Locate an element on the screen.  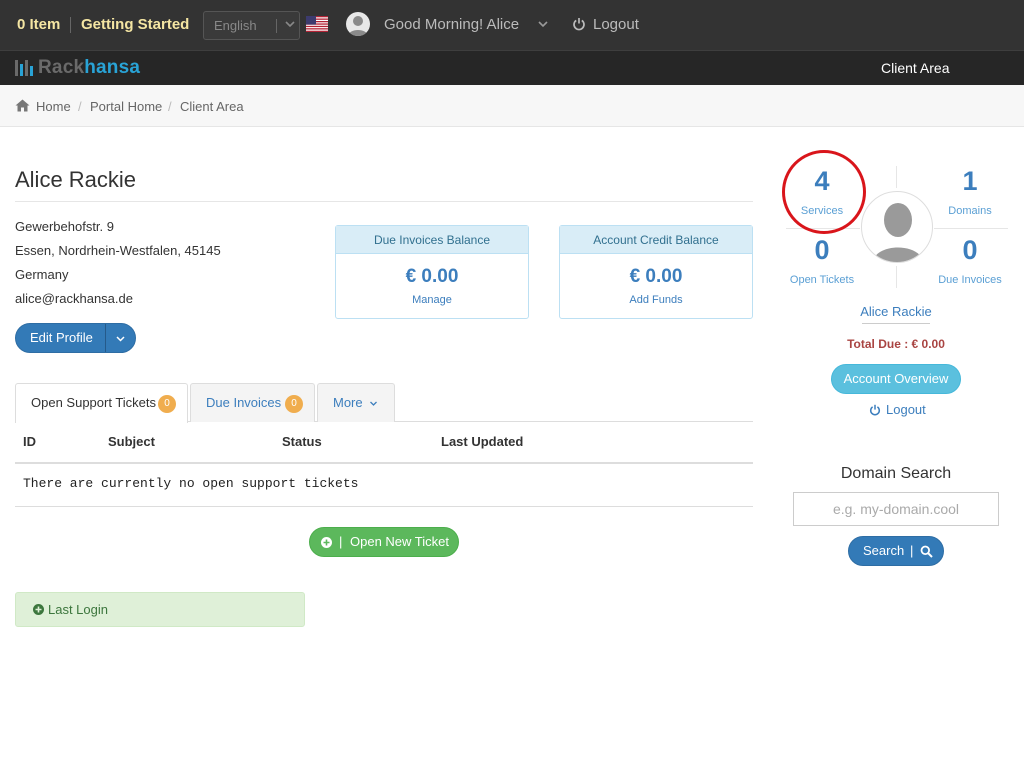
total-due: Total Due : € 0.00 is located at coordinates (896, 344).